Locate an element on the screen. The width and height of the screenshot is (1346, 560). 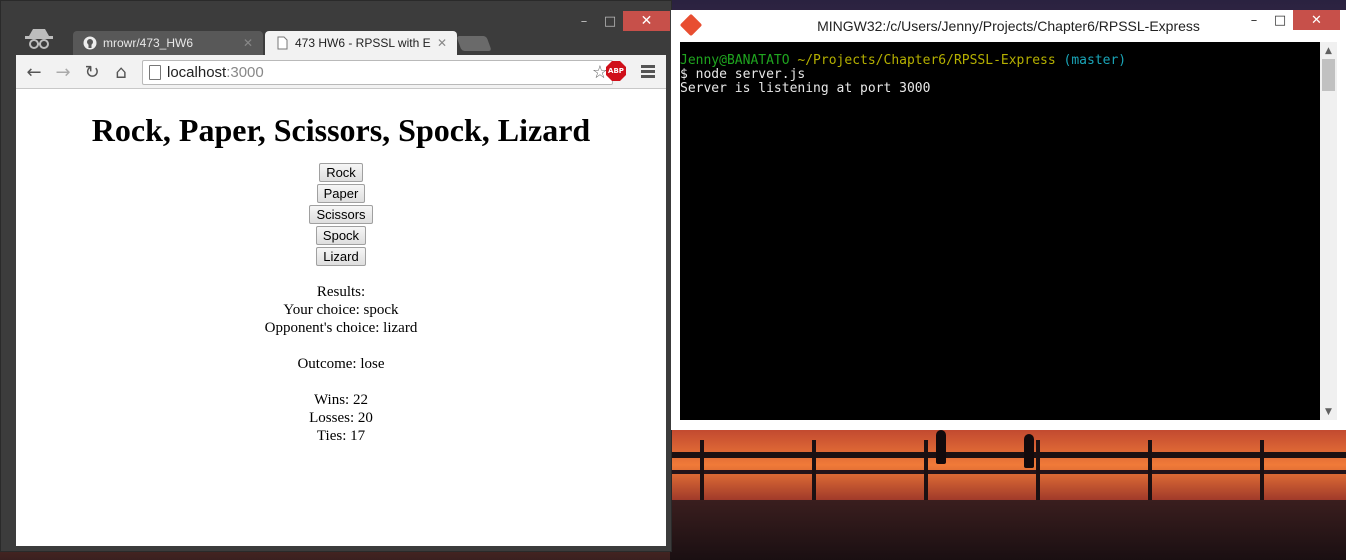
outcome-text: Outcome: lose is located at coordinates (341, 364).